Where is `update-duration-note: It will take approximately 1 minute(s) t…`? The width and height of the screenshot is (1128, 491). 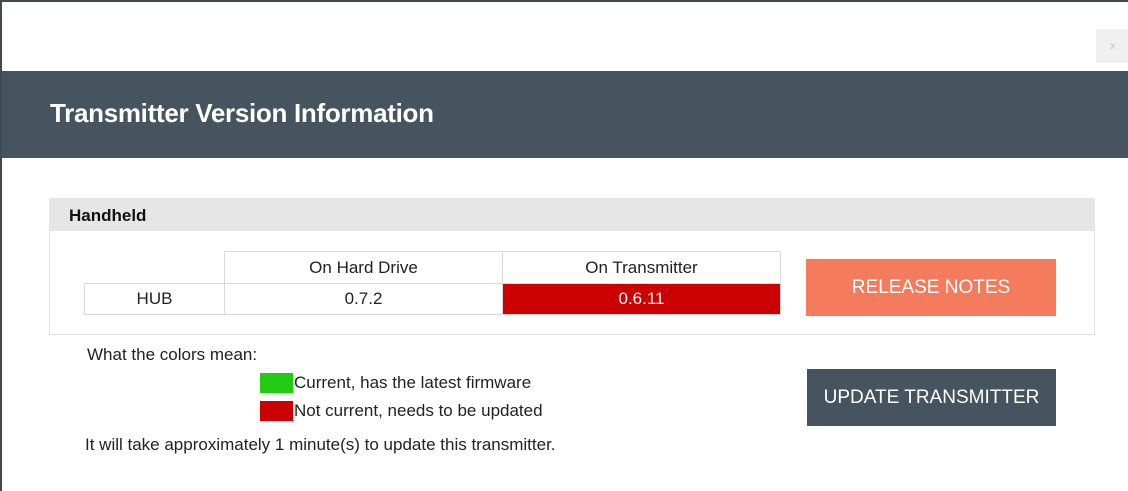
update-duration-note: It will take approximately 1 minute(s) t… is located at coordinates (320, 444).